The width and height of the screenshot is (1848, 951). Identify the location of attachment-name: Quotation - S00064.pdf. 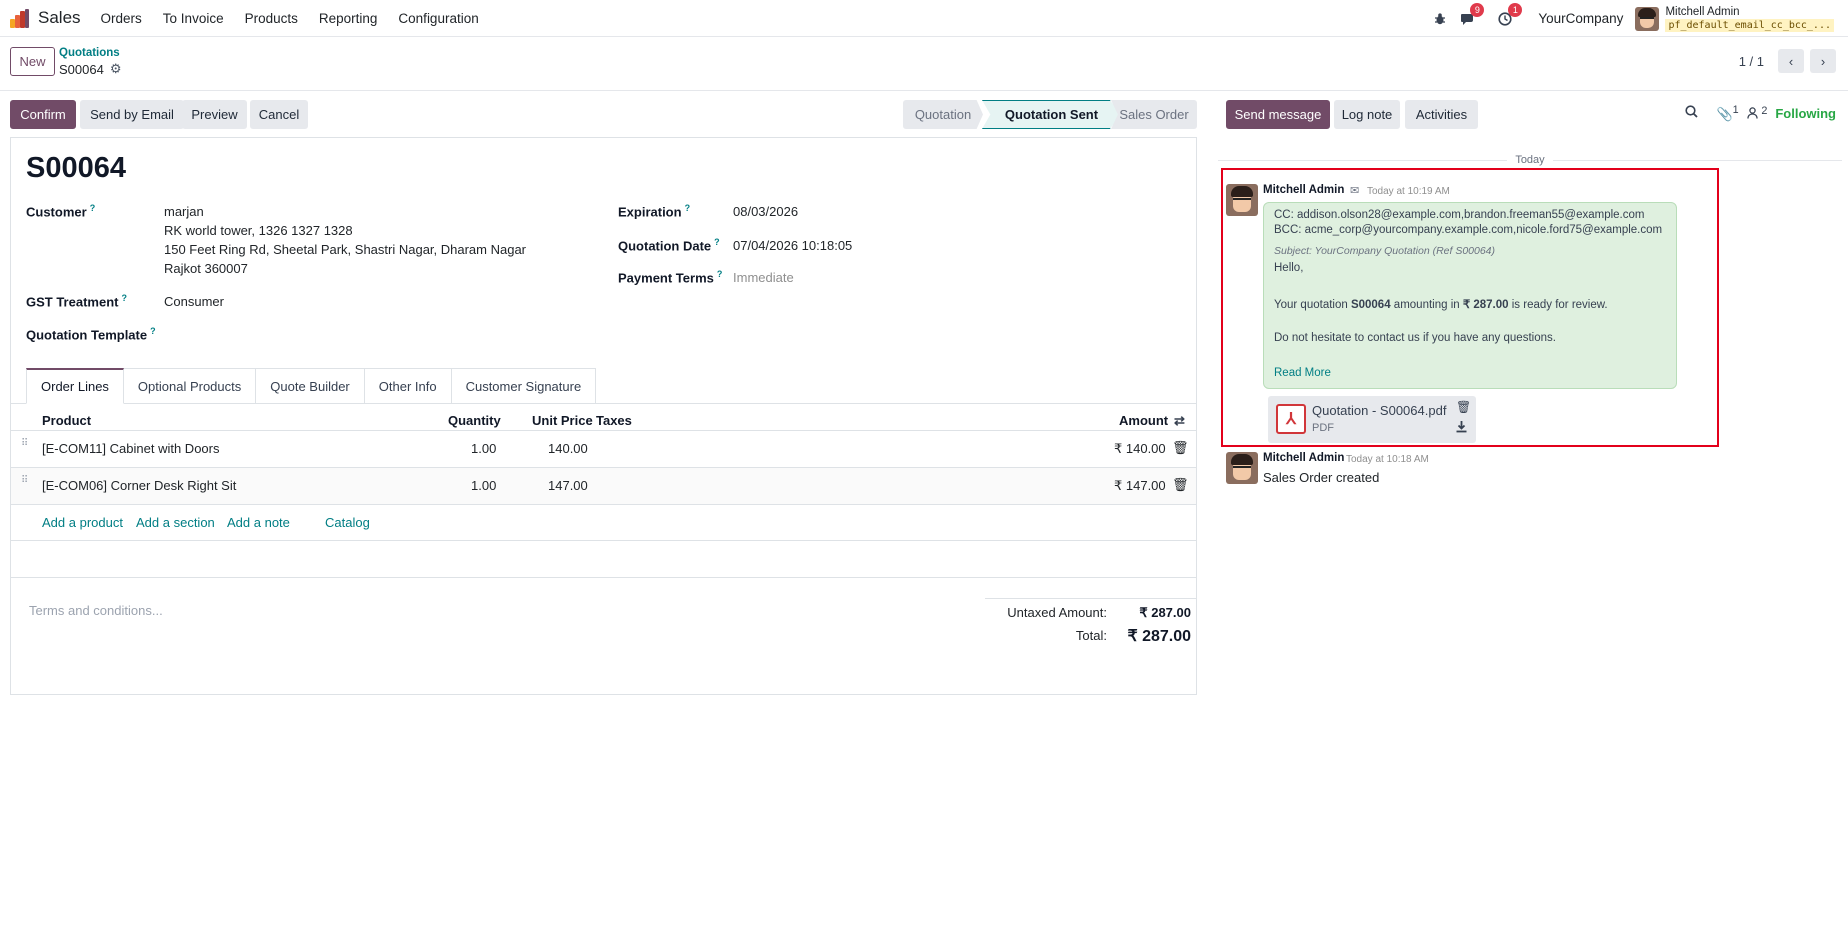
(1379, 410).